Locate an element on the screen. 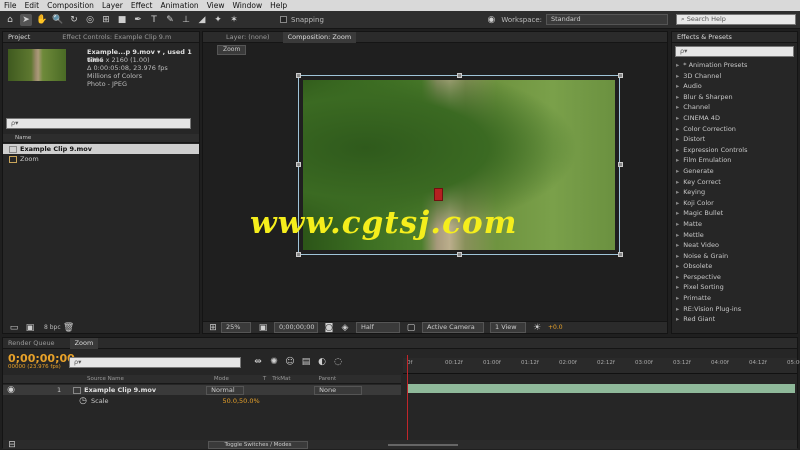 The image size is (800, 450). effects-category-item: ▸ Noise & Grain is located at coordinates (734, 256).